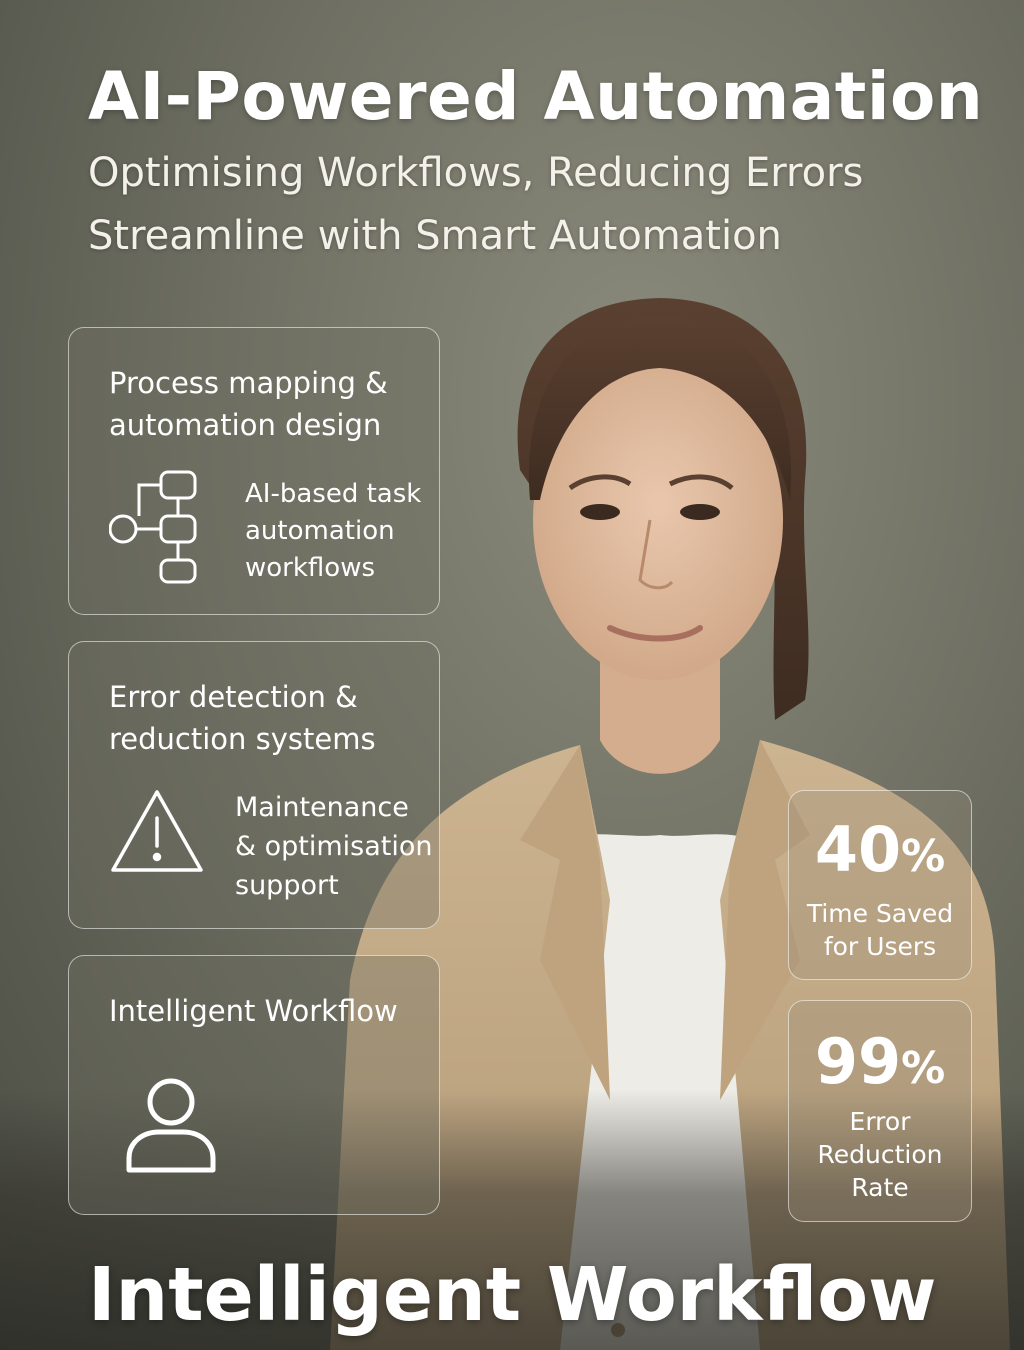 Image resolution: width=1024 pixels, height=1350 pixels. I want to click on subtitle-line-1: Optimising Workflows, Reducing Errors, so click(476, 173).